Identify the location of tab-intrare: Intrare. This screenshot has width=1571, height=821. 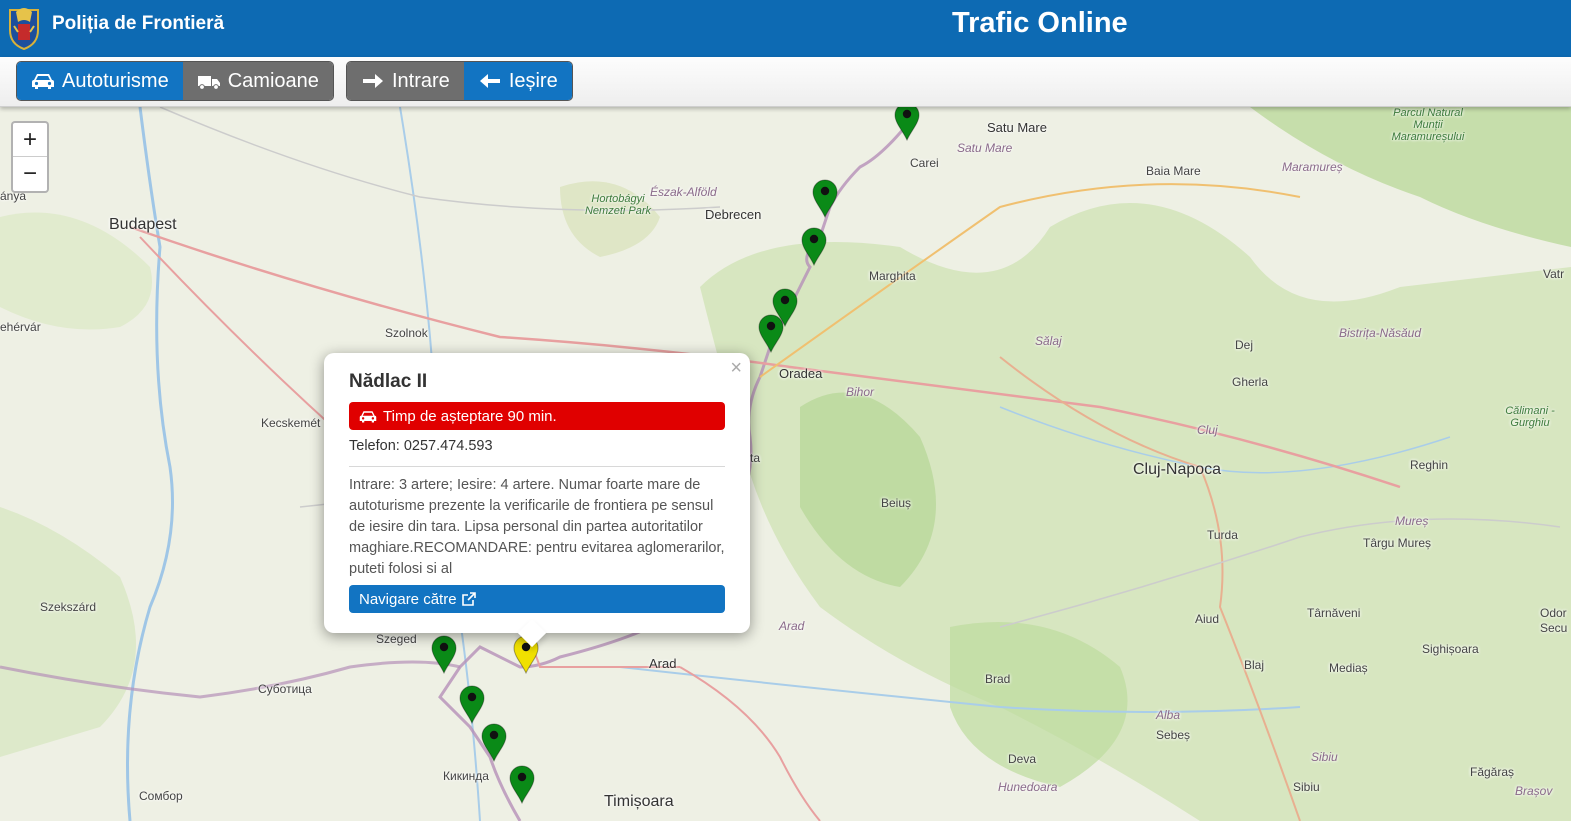
(405, 81).